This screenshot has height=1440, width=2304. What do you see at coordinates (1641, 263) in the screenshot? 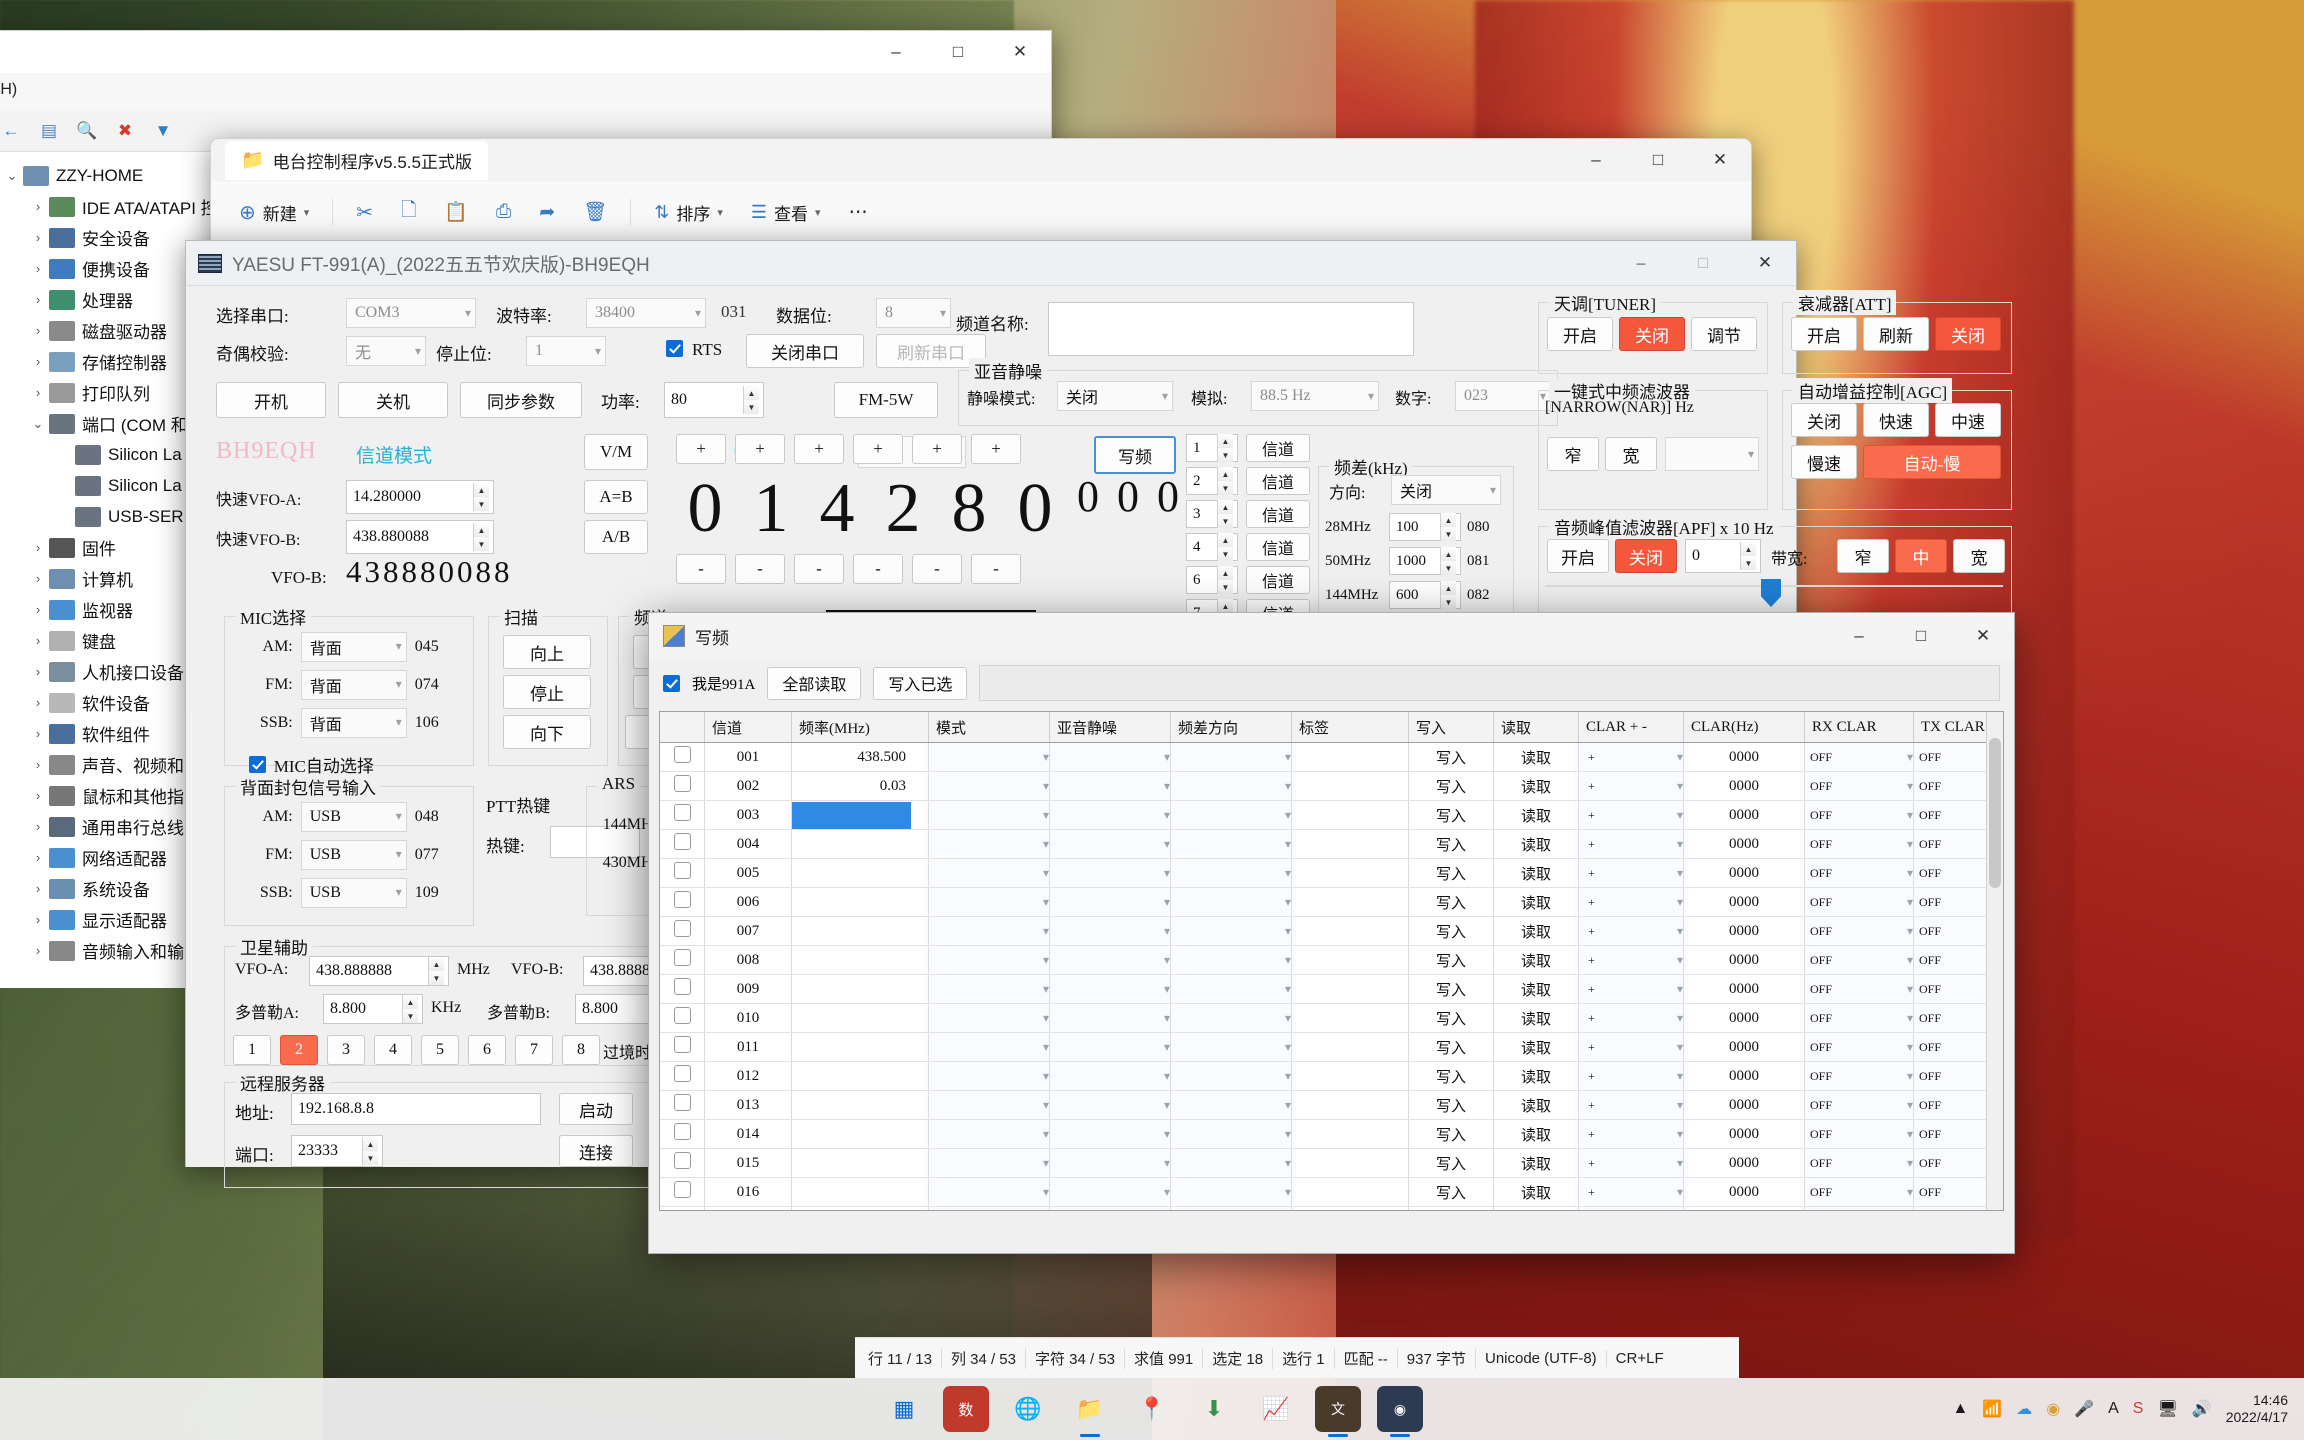
I see `radio-minimize-button: –` at bounding box center [1641, 263].